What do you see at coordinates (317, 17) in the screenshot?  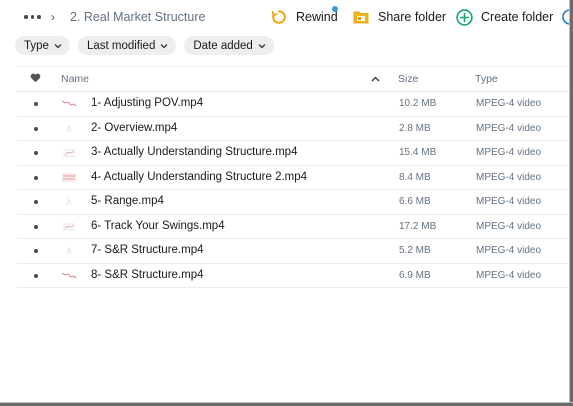 I see `rewind-label: Rewind` at bounding box center [317, 17].